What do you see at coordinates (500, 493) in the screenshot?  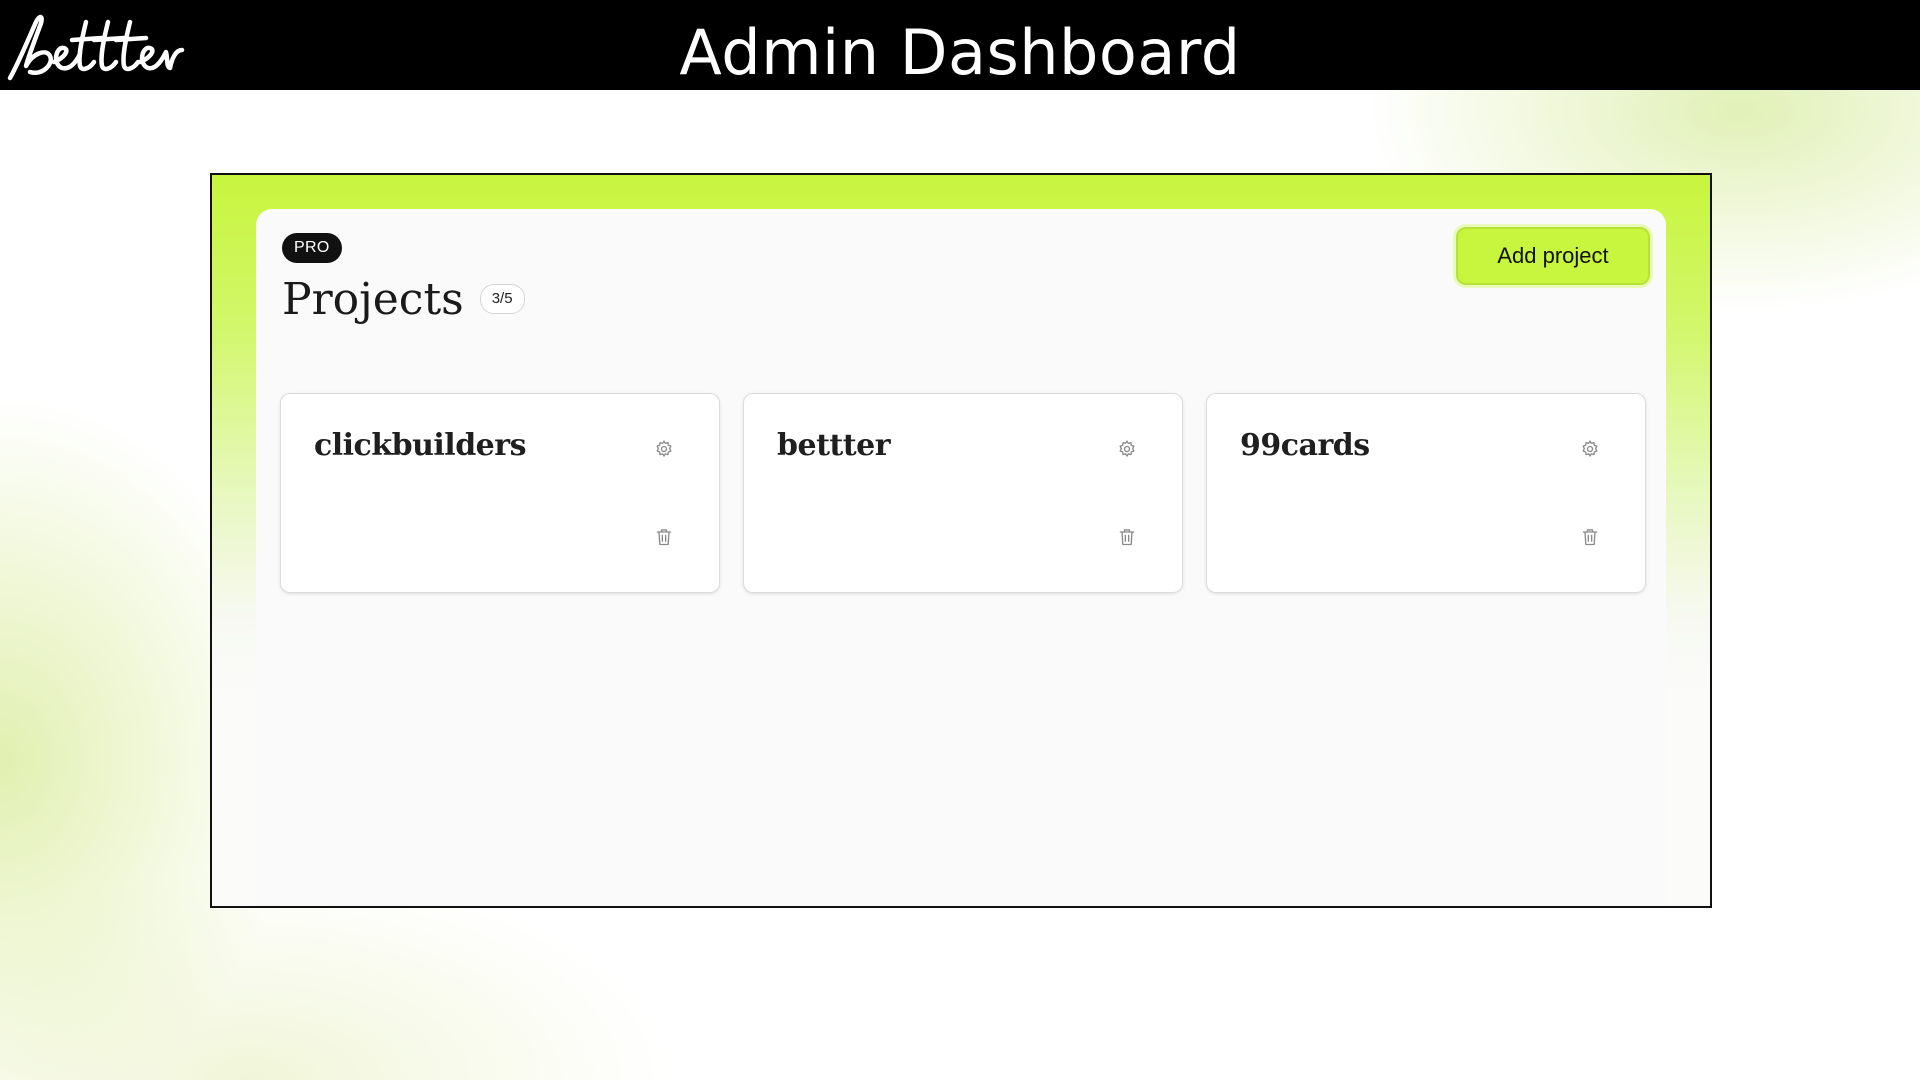 I see `project-card: clickbuilders` at bounding box center [500, 493].